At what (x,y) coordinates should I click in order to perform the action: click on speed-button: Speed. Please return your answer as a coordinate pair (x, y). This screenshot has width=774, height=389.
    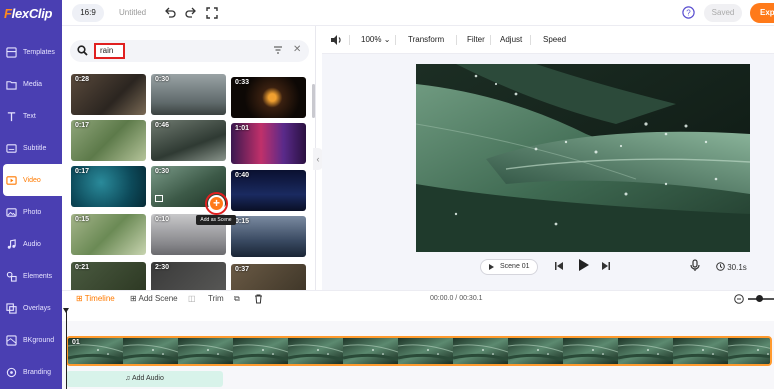
    Looking at the image, I should click on (554, 39).